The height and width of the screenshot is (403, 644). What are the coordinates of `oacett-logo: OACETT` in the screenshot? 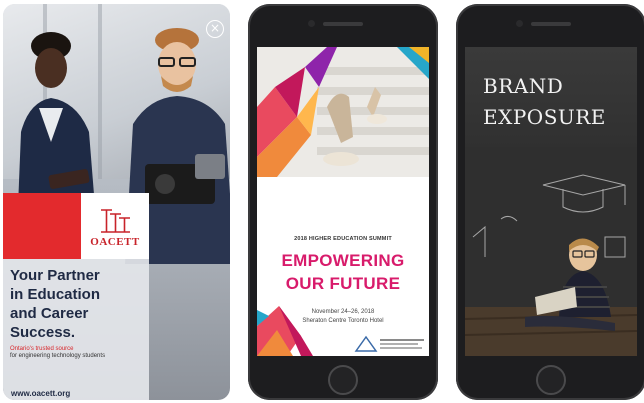 It's located at (115, 226).